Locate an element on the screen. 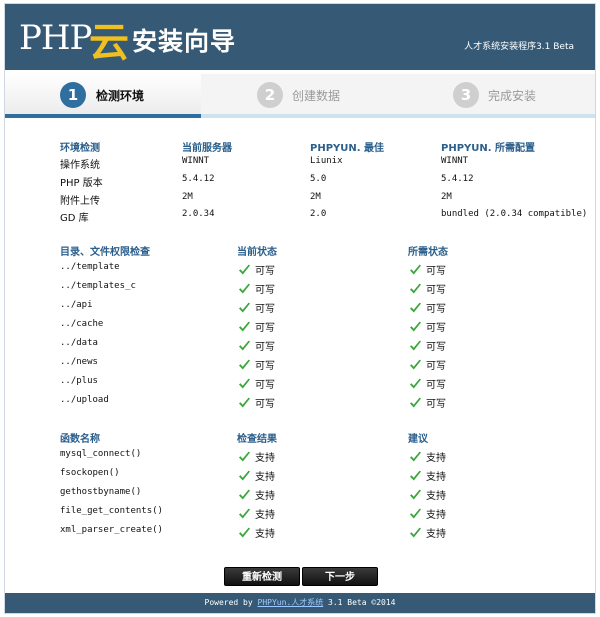  dir-row: ../templates_c 可写 可写 is located at coordinates (320, 288).